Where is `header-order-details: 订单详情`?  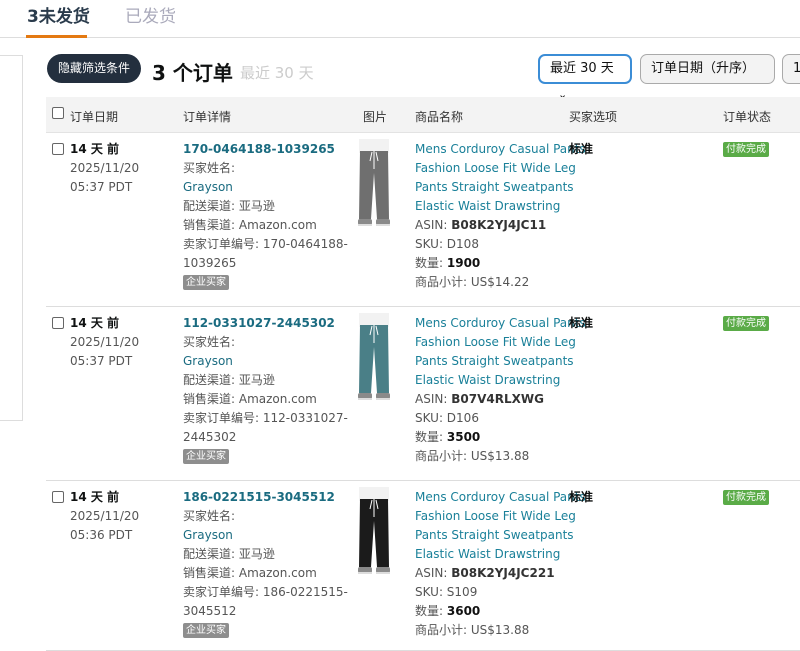 header-order-details: 订单详情 is located at coordinates (207, 117).